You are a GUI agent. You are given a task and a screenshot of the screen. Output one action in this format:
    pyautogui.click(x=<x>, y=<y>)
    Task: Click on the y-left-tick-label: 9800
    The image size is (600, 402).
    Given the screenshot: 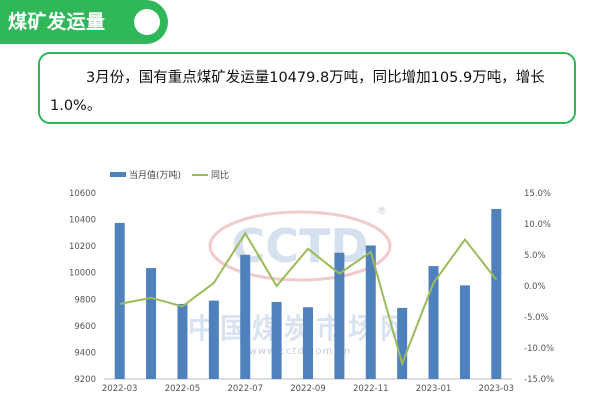 What is the action you would take?
    pyautogui.click(x=85, y=300)
    